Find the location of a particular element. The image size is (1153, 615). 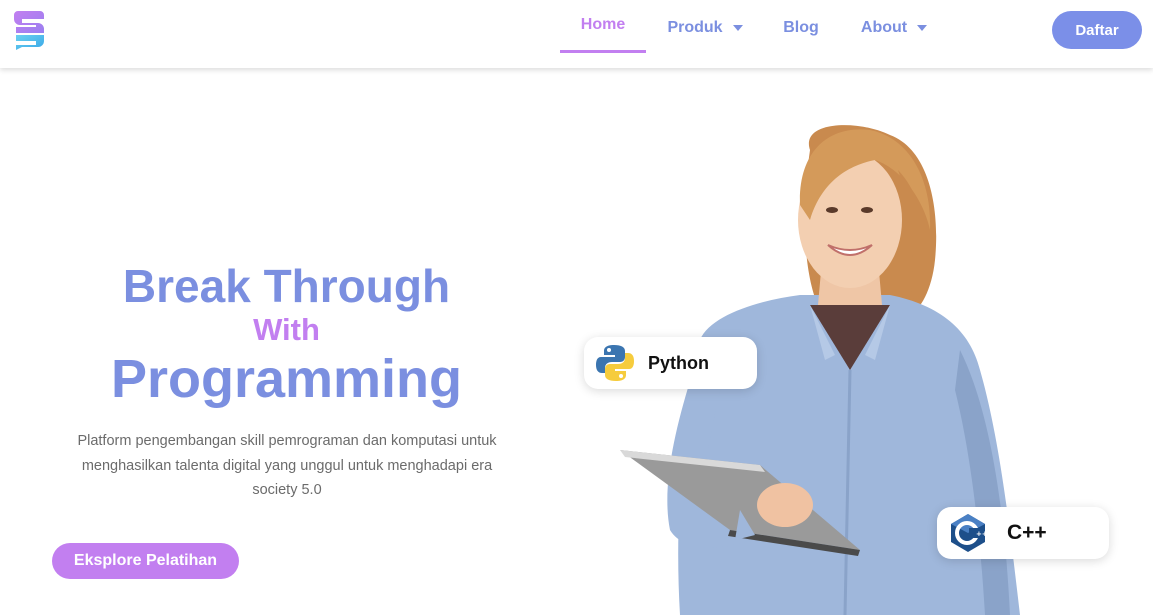

cpp-badge-label: C++ is located at coordinates (1027, 532).